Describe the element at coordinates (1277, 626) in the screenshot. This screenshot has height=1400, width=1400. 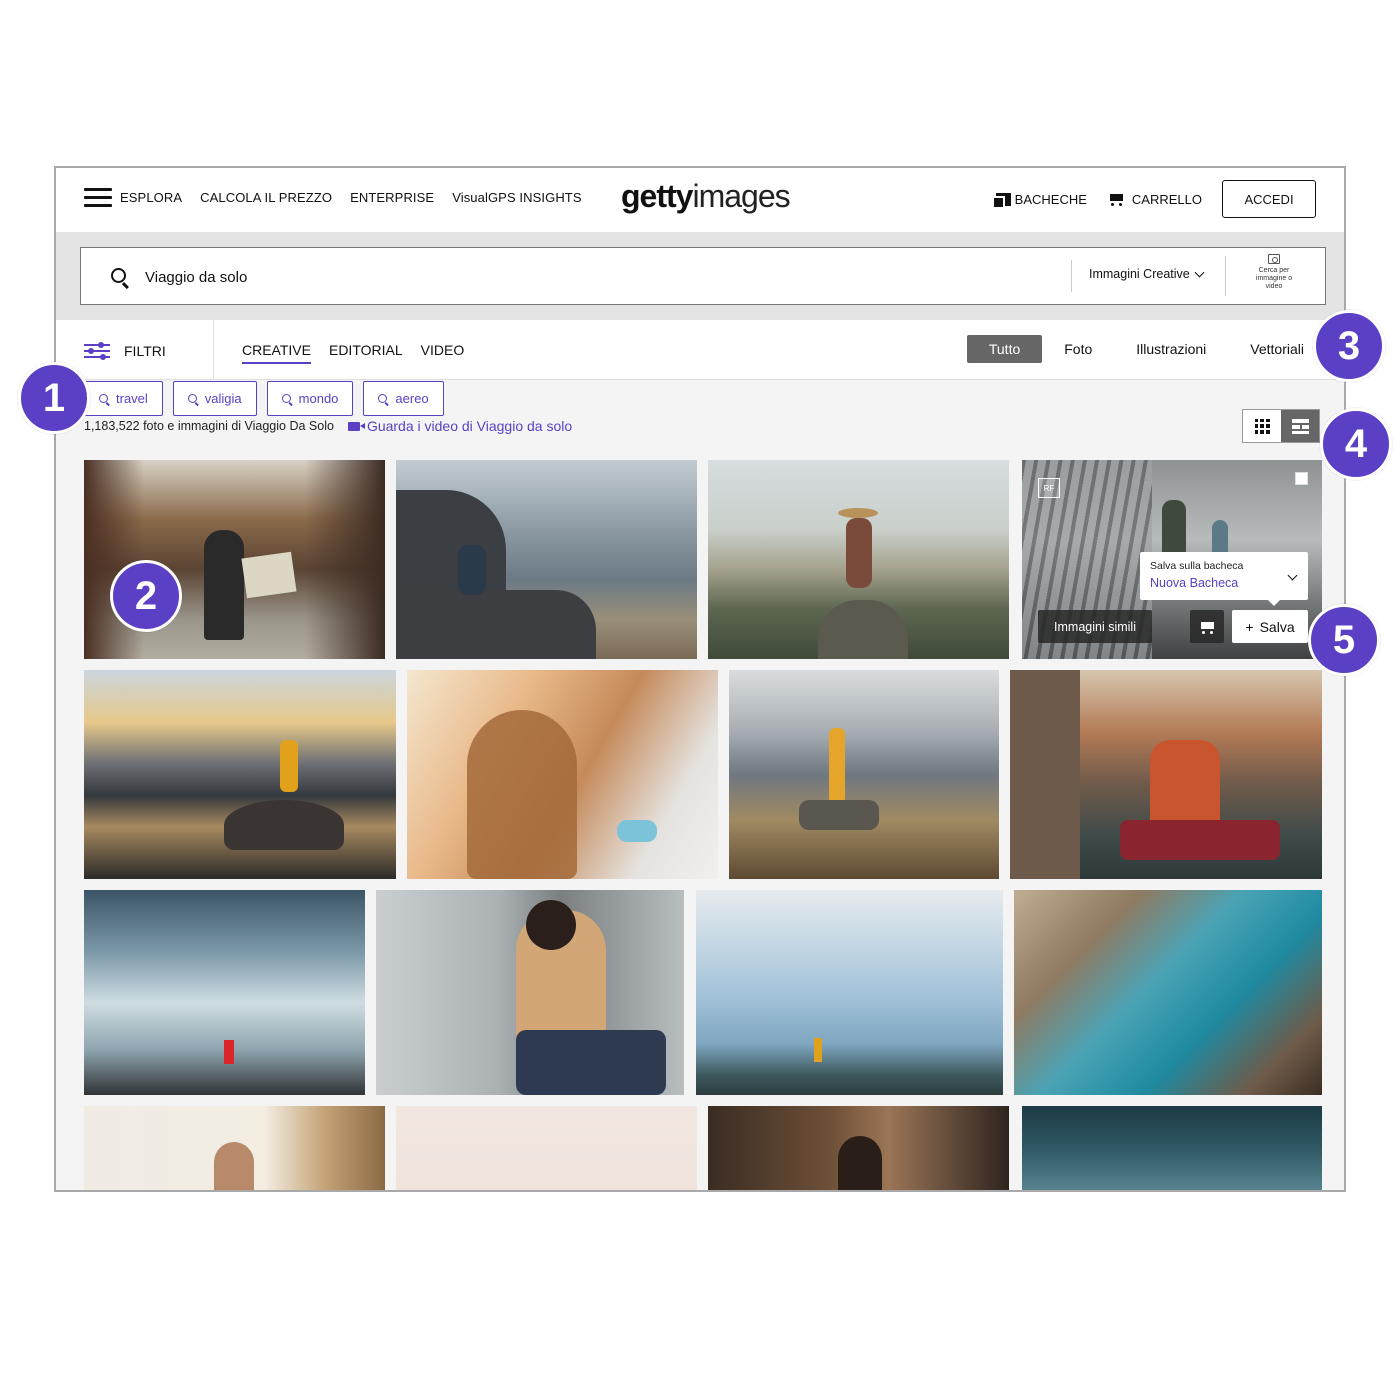
I see `save-label: Salva` at that location.